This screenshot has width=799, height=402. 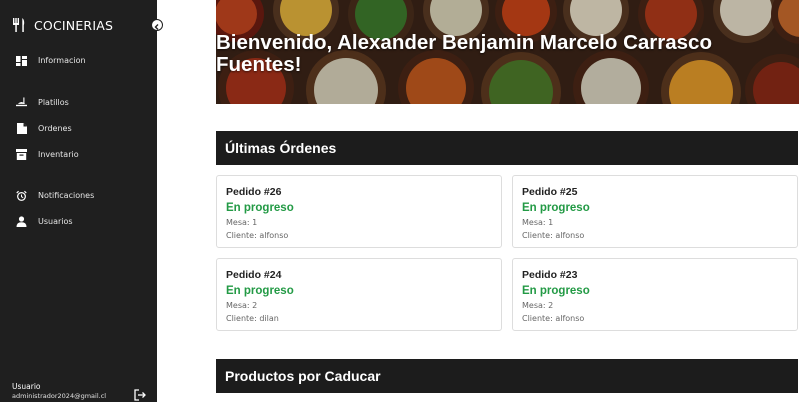 I want to click on cutlery-icon, so click(x=19, y=25).